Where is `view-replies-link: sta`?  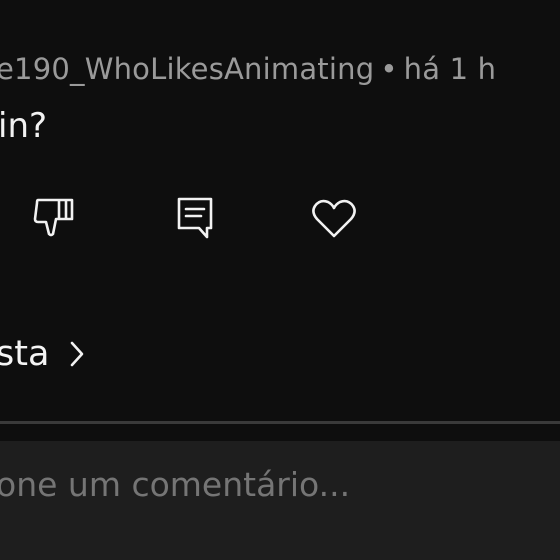
view-replies-link: sta is located at coordinates (42, 354).